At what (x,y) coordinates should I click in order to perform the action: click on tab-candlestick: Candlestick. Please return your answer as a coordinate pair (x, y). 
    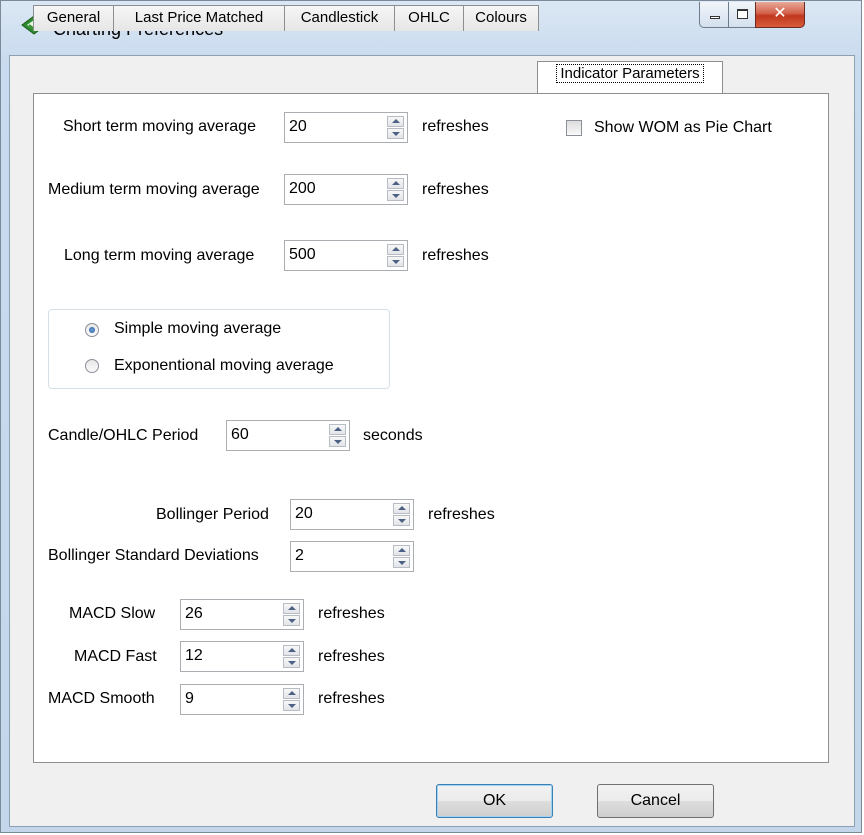
    Looking at the image, I should click on (339, 18).